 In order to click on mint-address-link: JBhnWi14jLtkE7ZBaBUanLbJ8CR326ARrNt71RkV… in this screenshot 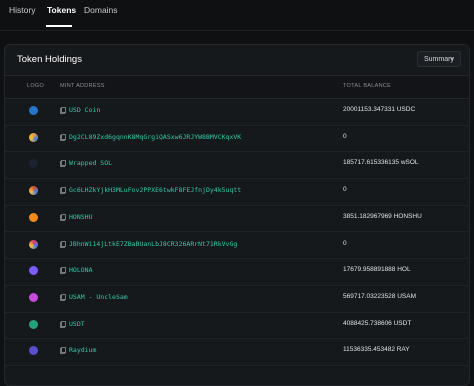, I will do `click(153, 244)`.